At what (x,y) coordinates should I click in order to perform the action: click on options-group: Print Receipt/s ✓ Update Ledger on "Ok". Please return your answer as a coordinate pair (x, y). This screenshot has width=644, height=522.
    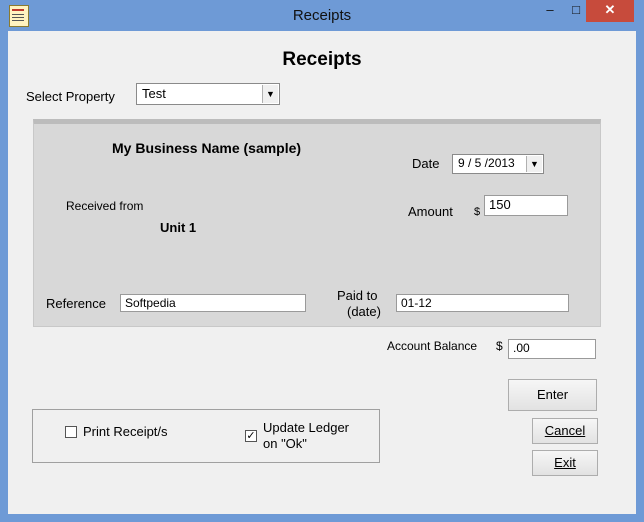
    Looking at the image, I should click on (206, 436).